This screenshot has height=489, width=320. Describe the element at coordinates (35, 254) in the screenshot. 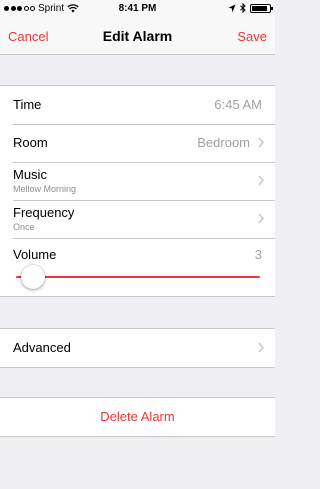

I see `volume-label: Volume` at that location.